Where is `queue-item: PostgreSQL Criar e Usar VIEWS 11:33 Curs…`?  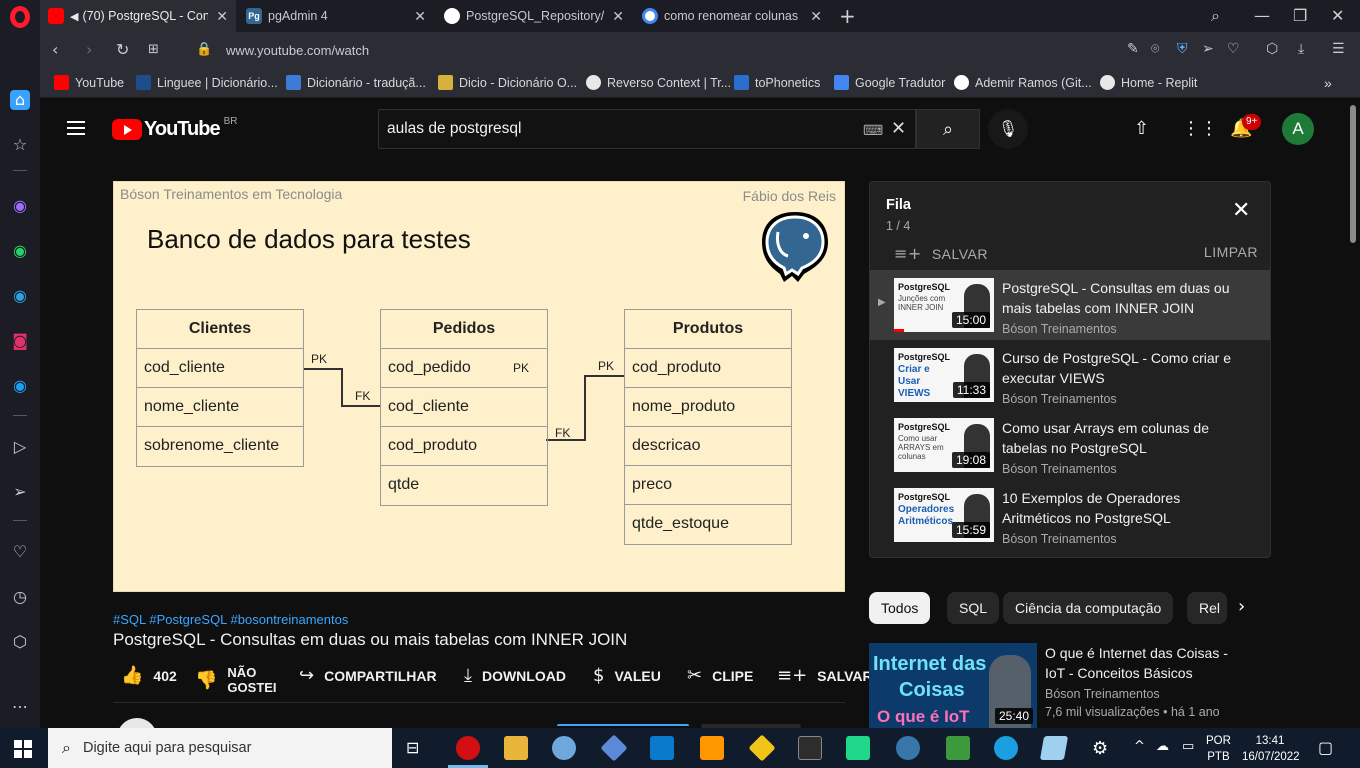 queue-item: PostgreSQL Criar e Usar VIEWS 11:33 Curs… is located at coordinates (1070, 375).